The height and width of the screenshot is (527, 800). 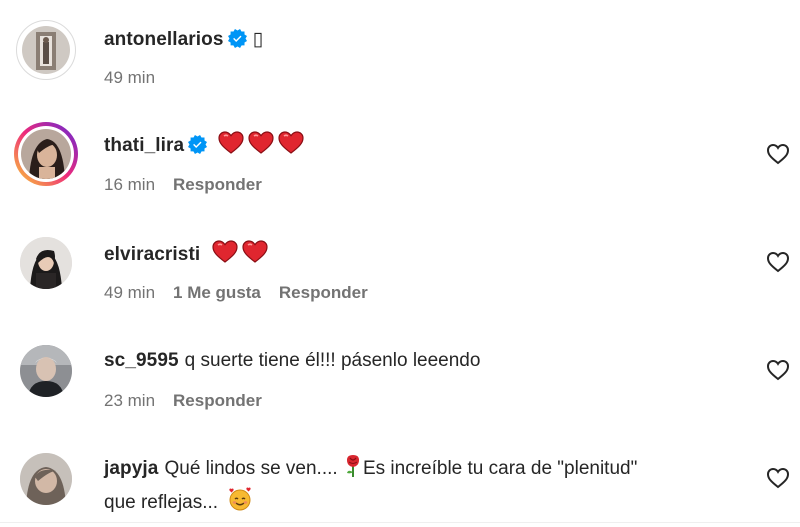 I want to click on comment-username: japyja, so click(x=131, y=468).